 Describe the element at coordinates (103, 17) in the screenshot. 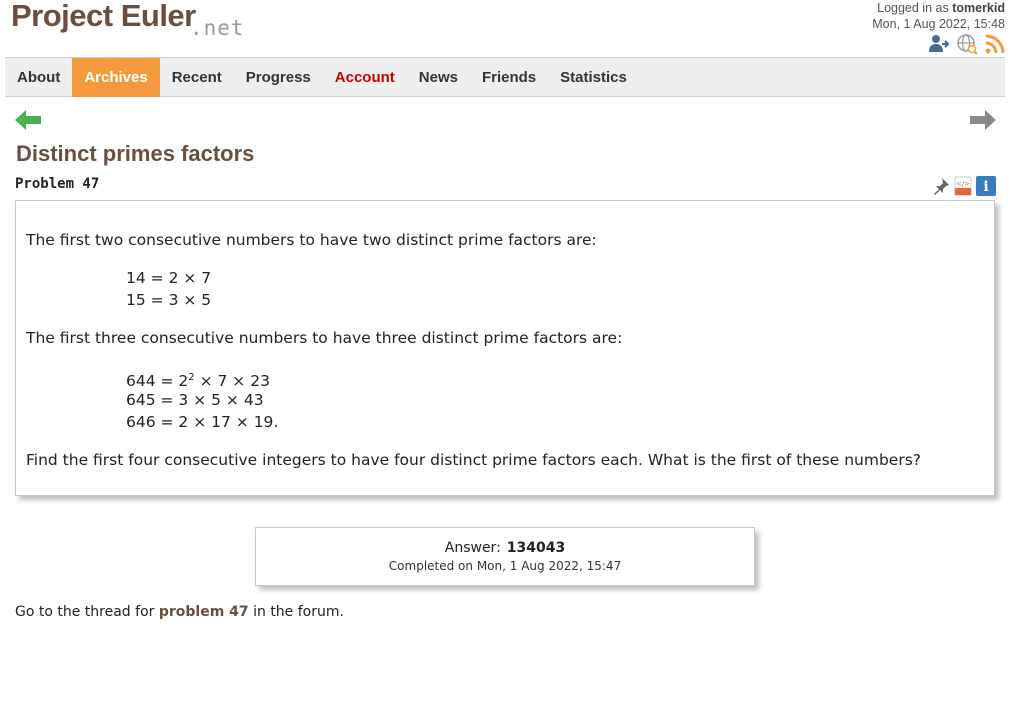

I see `site-logo: Project Euler` at that location.